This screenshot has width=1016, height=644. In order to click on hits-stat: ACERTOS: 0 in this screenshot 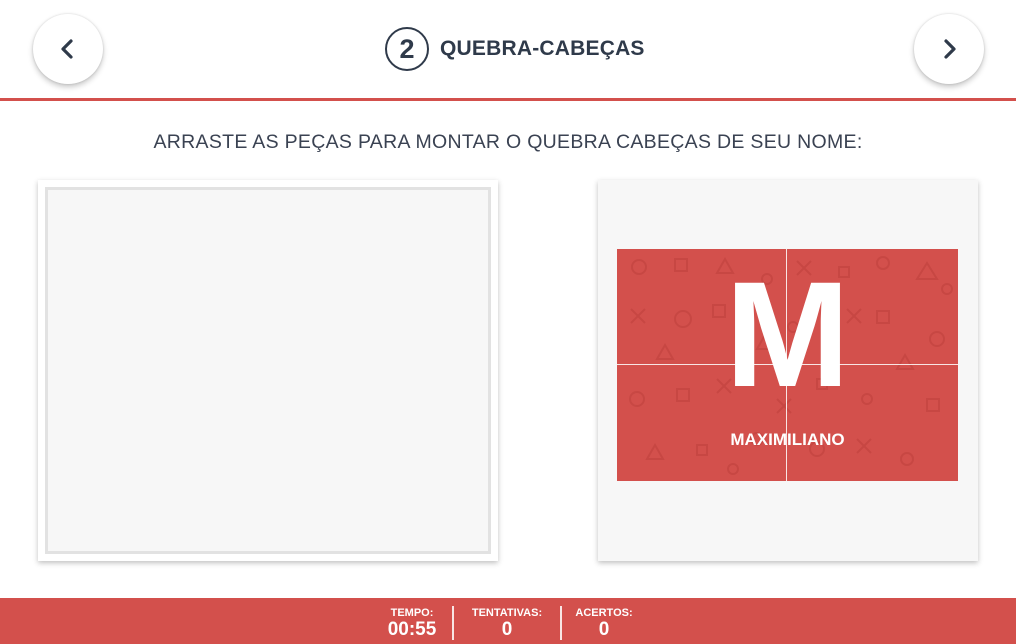, I will do `click(603, 623)`.